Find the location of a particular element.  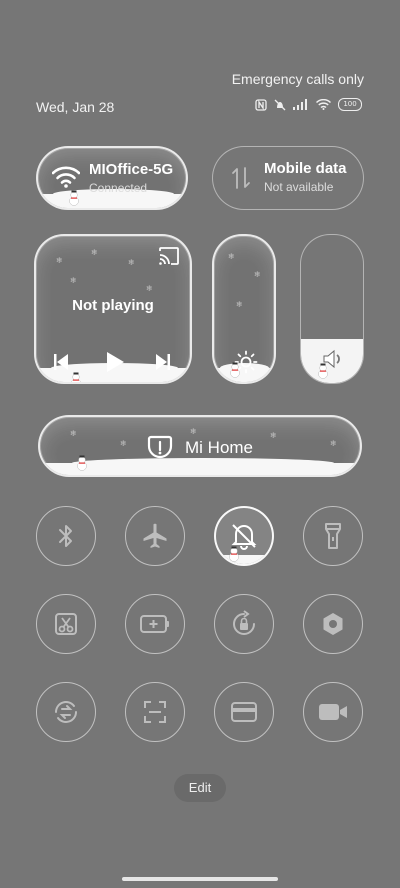

mi-home-label: Mi Home is located at coordinates (219, 447).